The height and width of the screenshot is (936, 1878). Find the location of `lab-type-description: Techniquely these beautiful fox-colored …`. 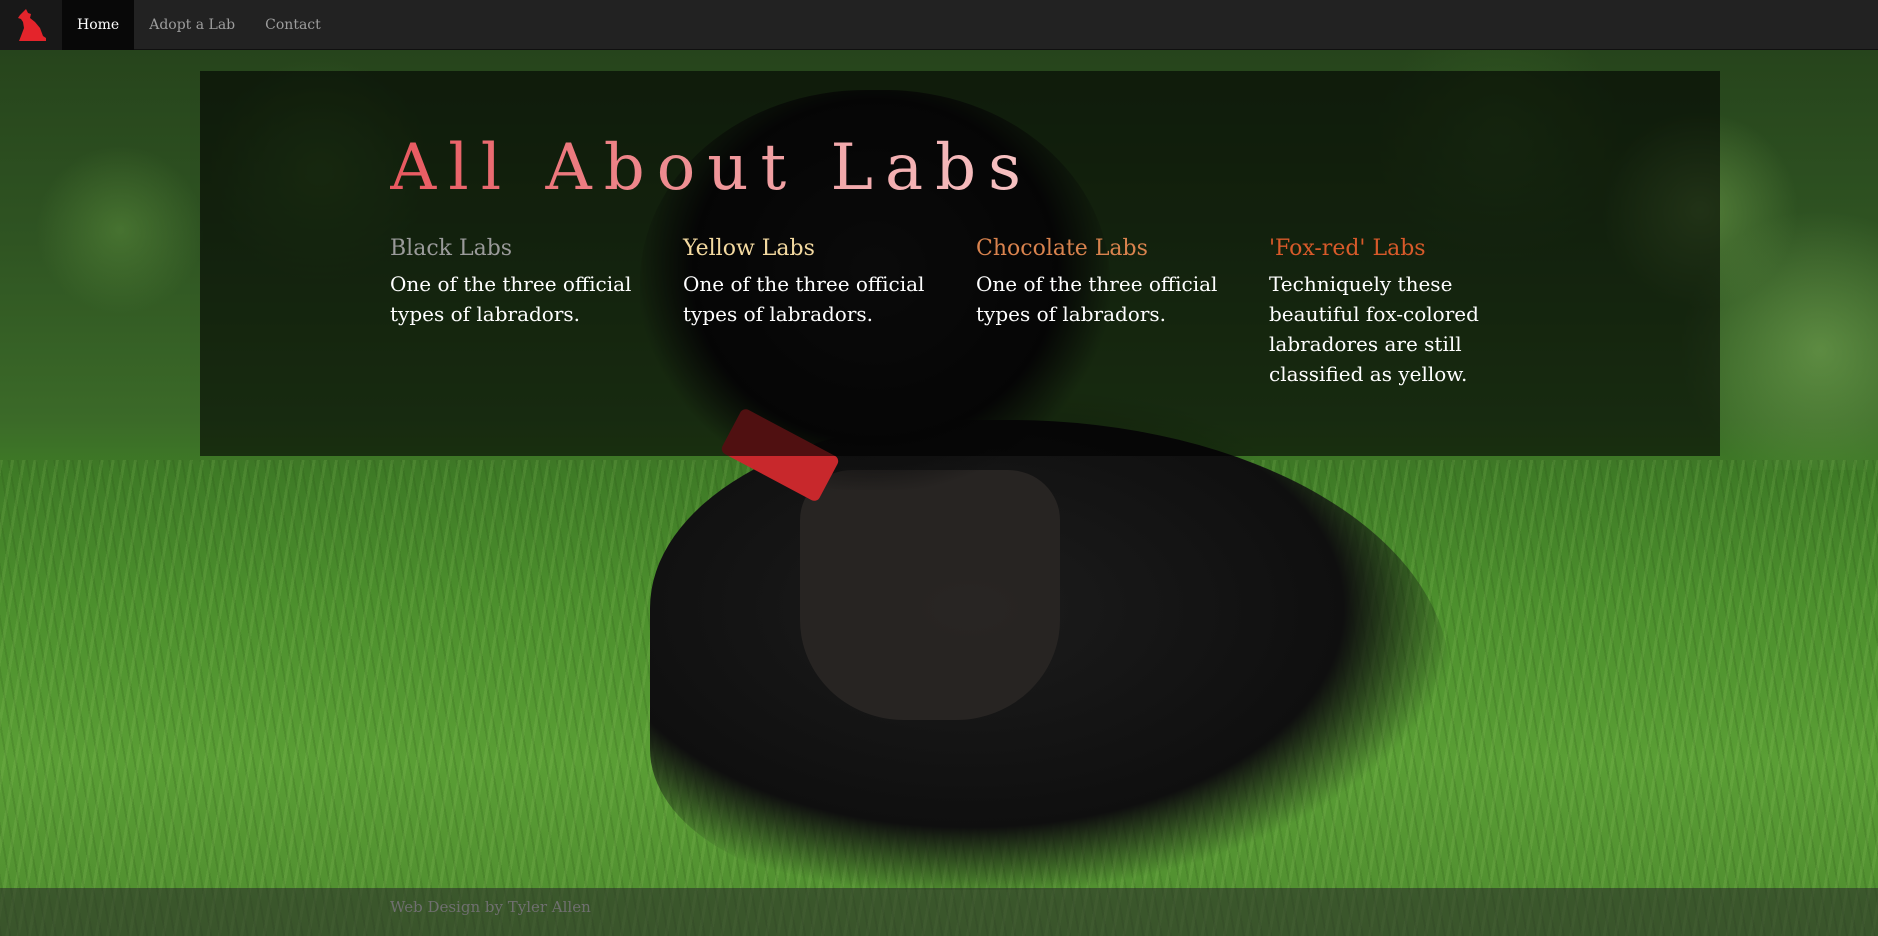

lab-type-description: Techniquely these beautiful fox-colored … is located at coordinates (1374, 329).